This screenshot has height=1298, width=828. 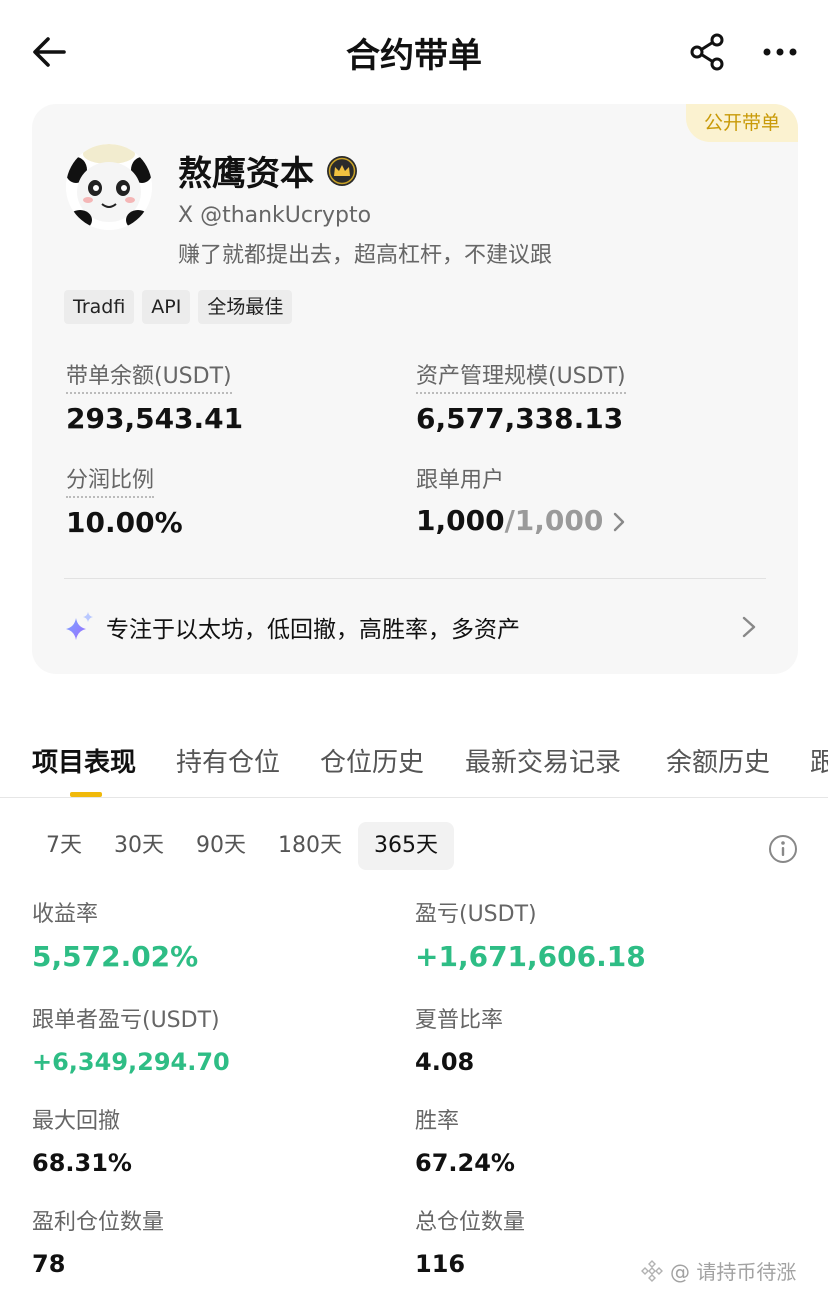 I want to click on section-tabs: 项目表现 持有仓位 仓位历史 最新交易记录 余额历史 跟, so click(x=414, y=763).